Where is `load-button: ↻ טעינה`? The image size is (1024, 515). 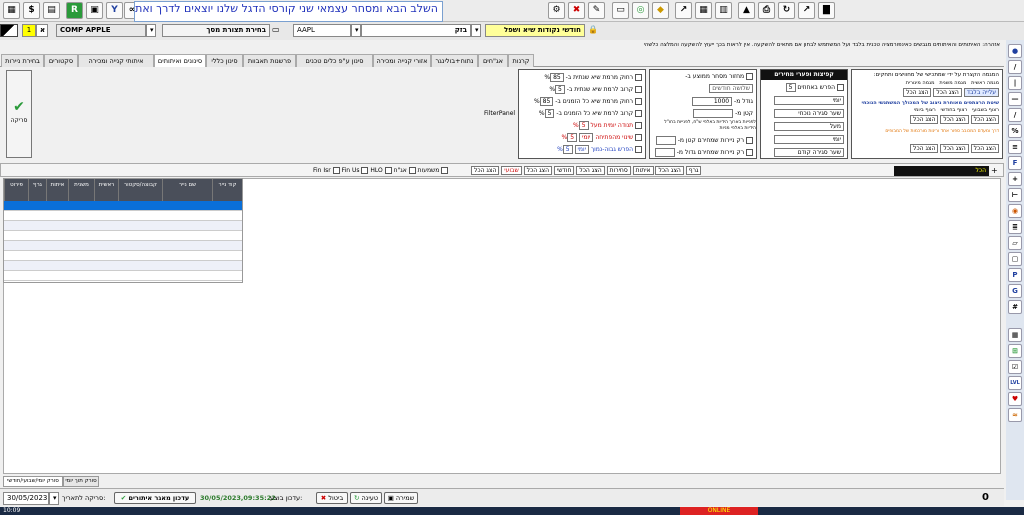
load-button: ↻ טעינה is located at coordinates (366, 498).